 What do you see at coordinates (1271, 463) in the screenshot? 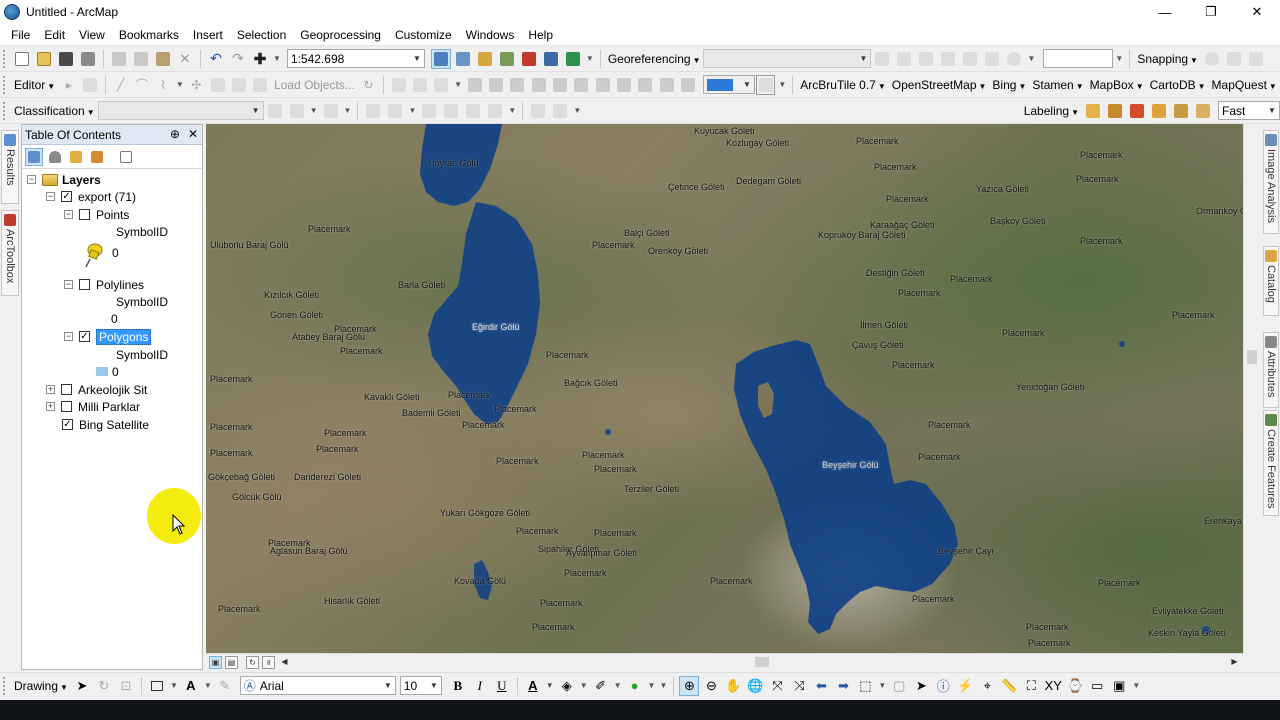
I see `create-features-tab: Create Features` at bounding box center [1271, 463].